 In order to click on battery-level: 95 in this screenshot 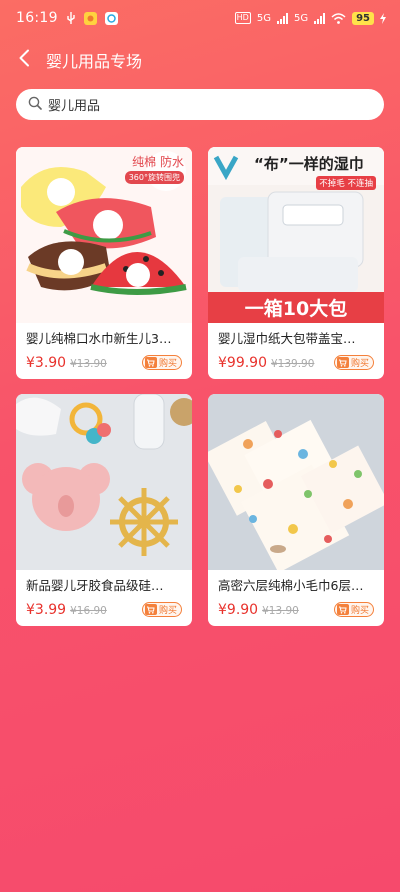, I will do `click(363, 18)`.